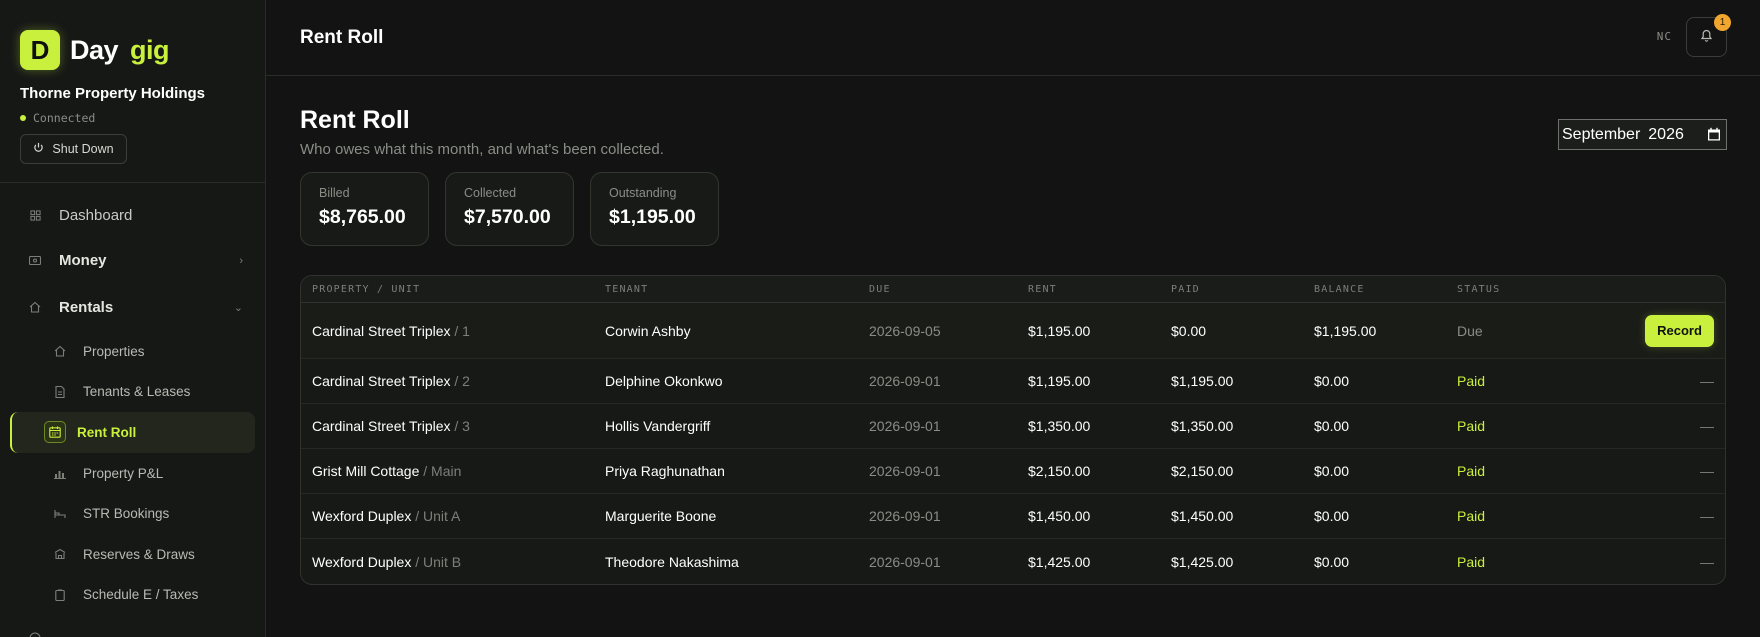 Image resolution: width=1760 pixels, height=637 pixels. Describe the element at coordinates (1722, 22) in the screenshot. I see `notification-badge: 1` at that location.